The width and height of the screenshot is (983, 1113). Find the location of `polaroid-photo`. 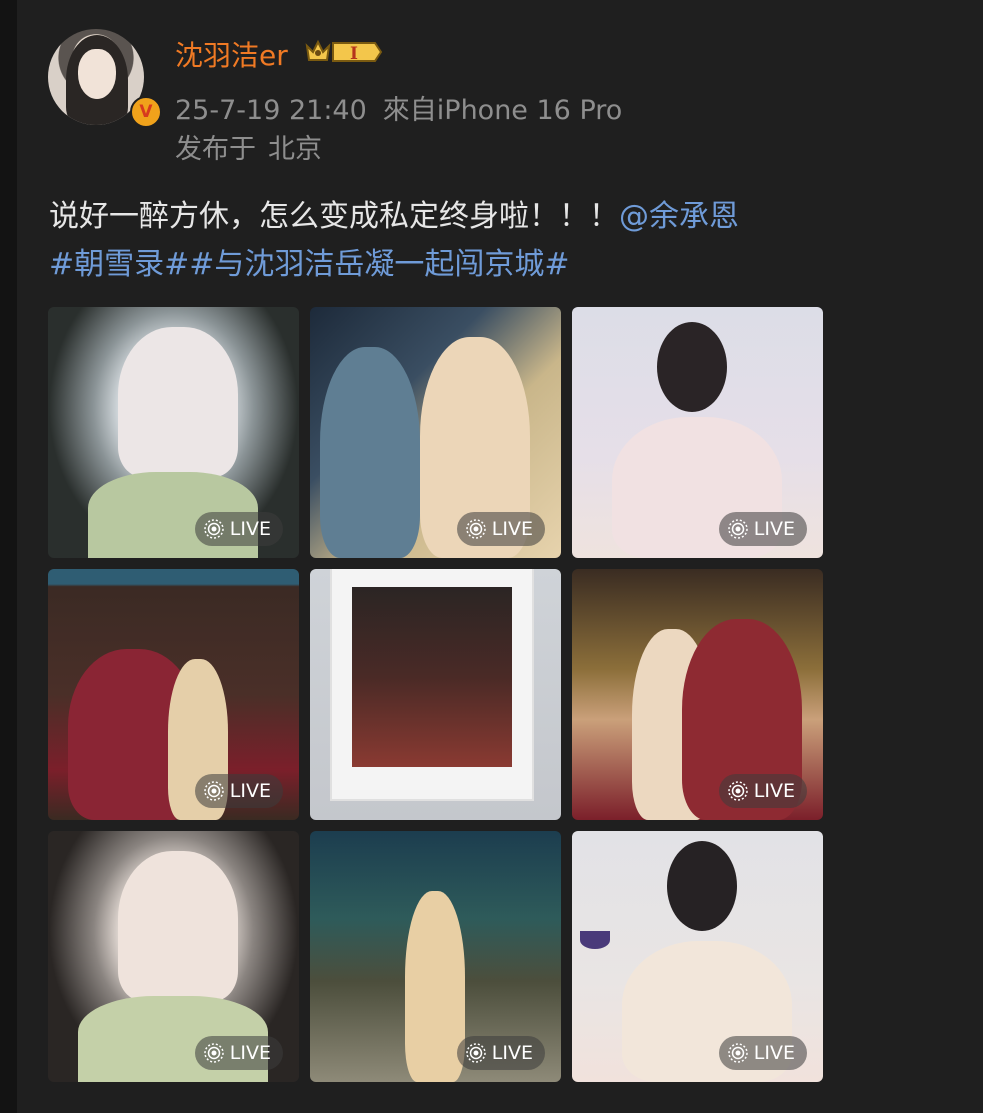

polaroid-photo is located at coordinates (432, 677).